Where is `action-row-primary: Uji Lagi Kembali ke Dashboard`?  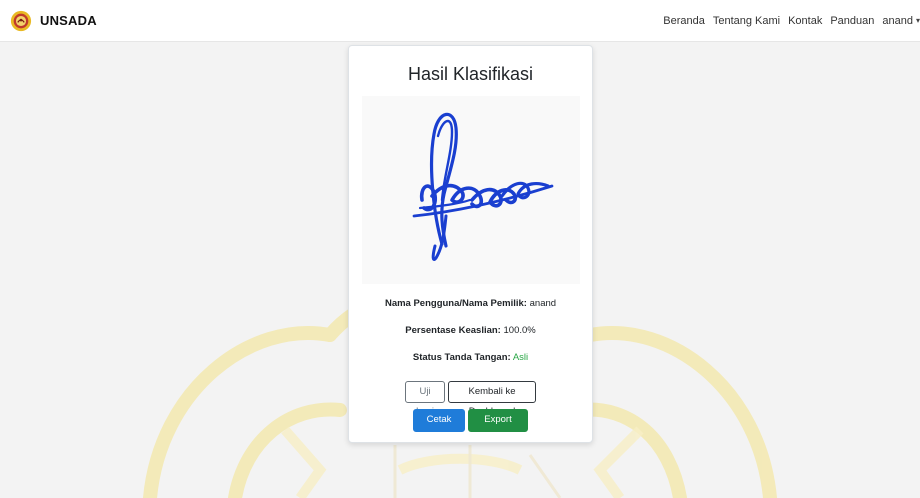
action-row-primary: Uji Lagi Kembali ke Dashboard is located at coordinates (470, 399).